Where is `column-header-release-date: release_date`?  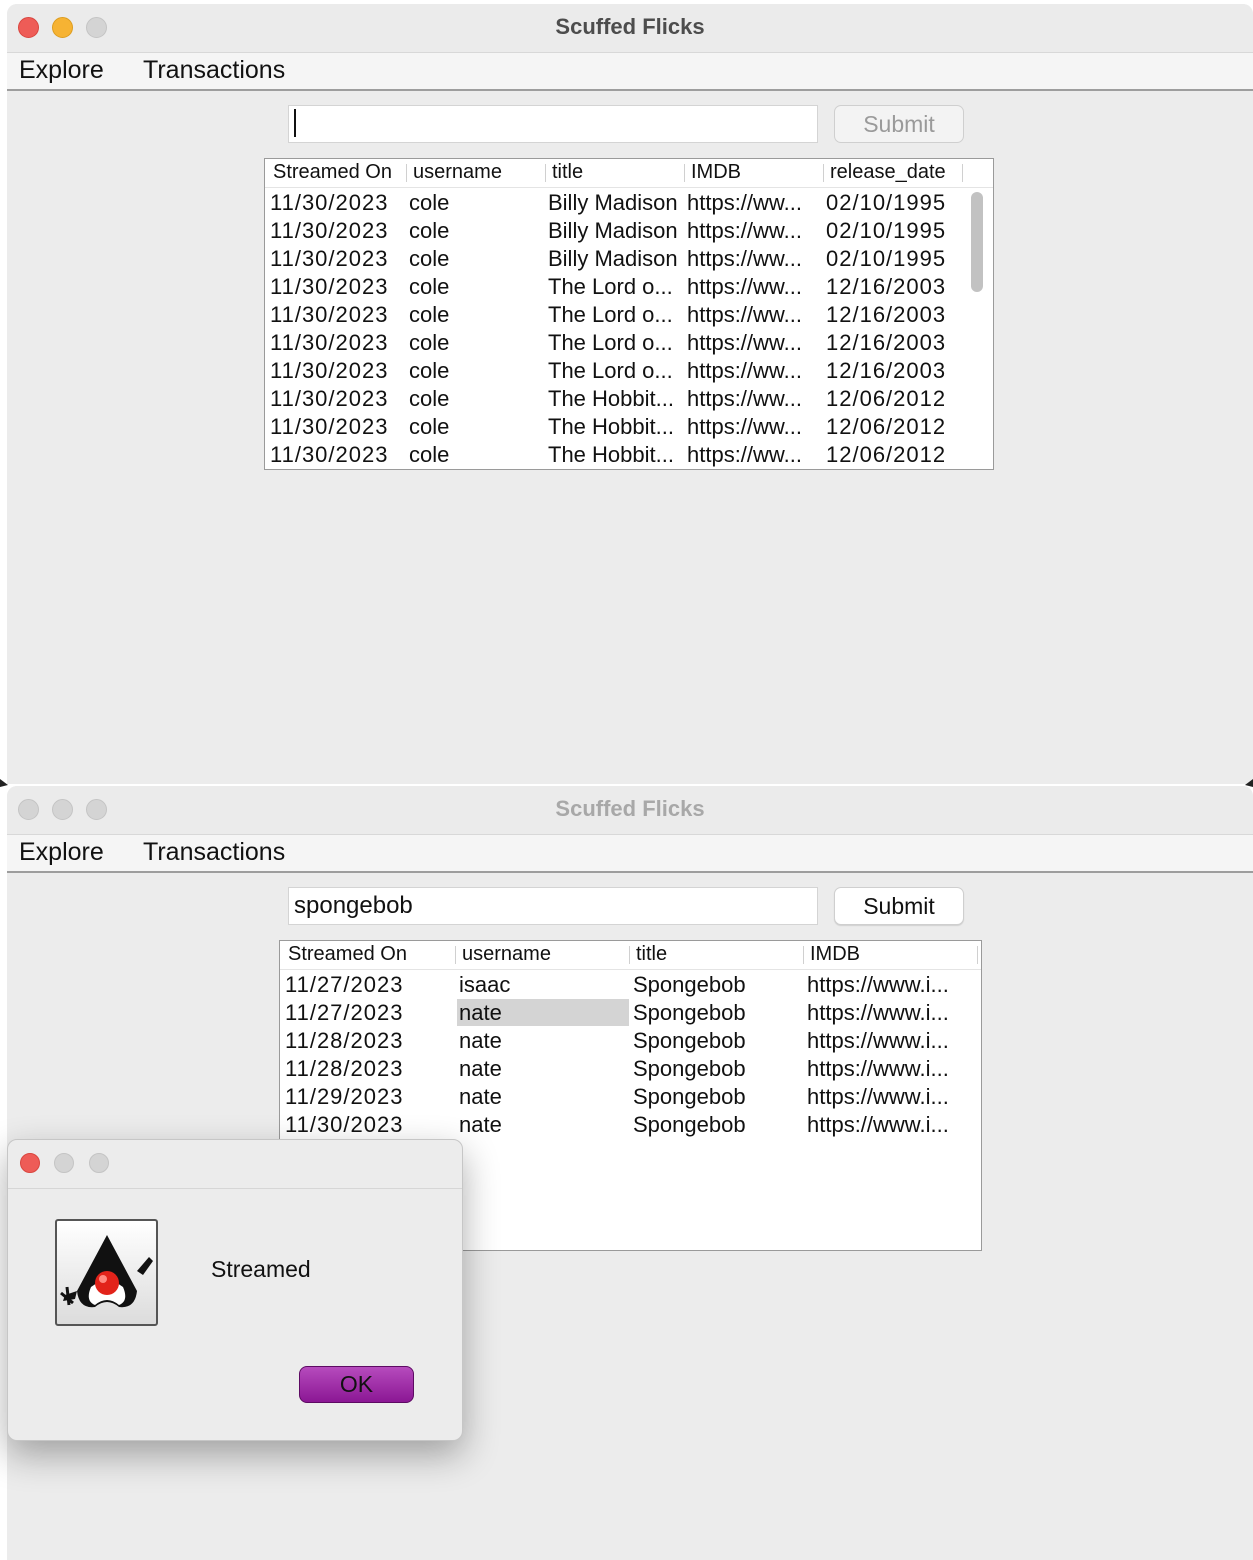
column-header-release-date: release_date is located at coordinates (888, 172).